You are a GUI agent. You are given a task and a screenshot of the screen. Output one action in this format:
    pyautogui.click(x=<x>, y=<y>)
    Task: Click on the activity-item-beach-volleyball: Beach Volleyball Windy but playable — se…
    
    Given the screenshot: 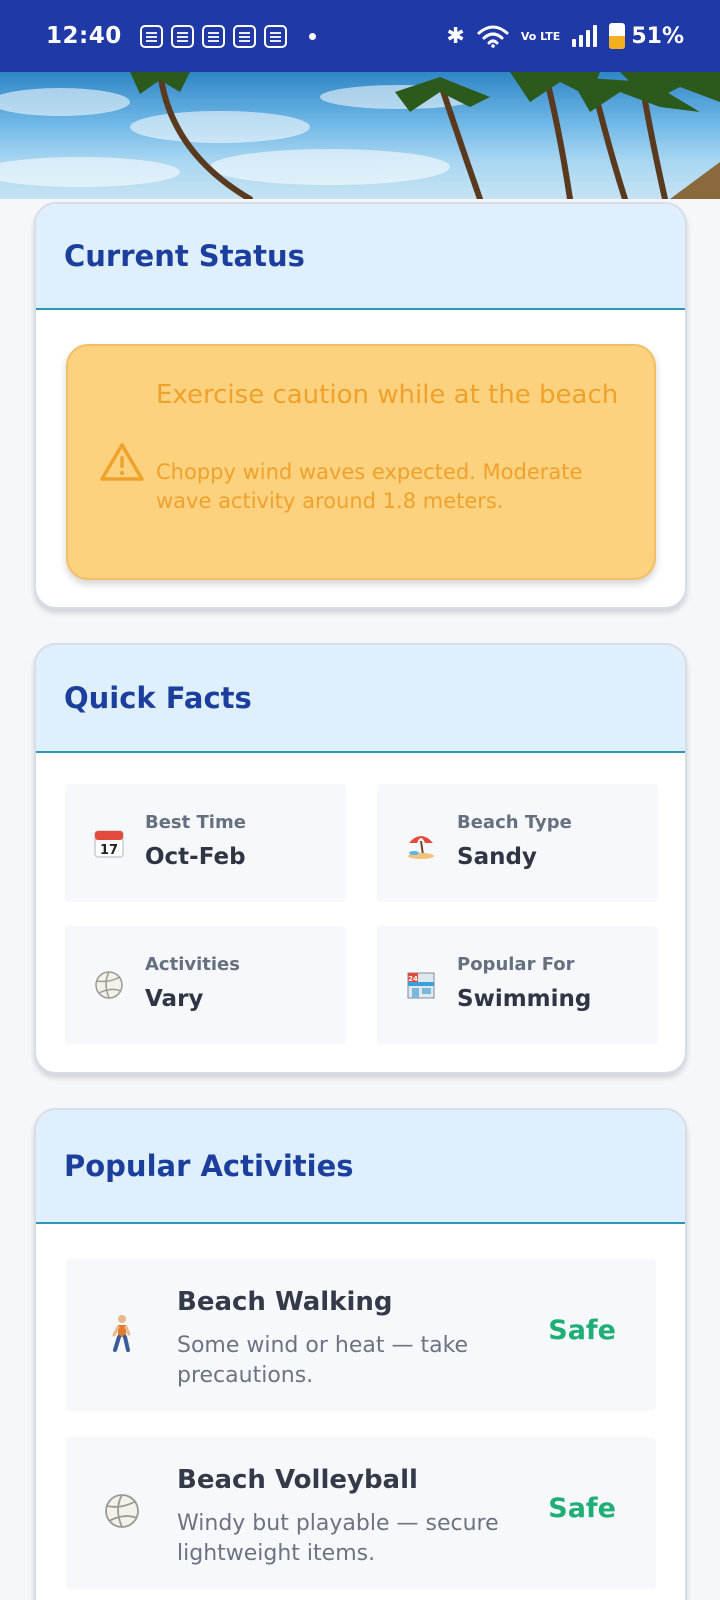 What is the action you would take?
    pyautogui.click(x=361, y=1513)
    